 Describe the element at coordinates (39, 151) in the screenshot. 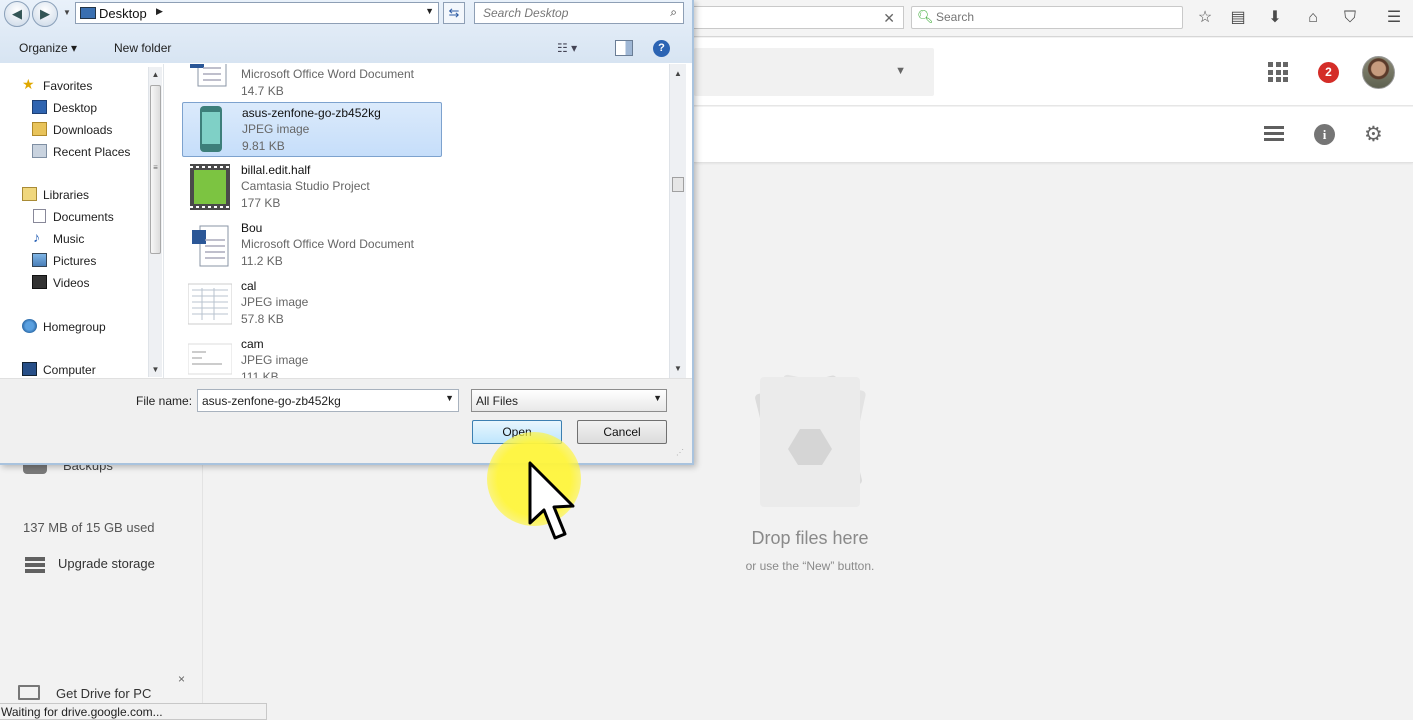

I see `recent-places-icon` at that location.